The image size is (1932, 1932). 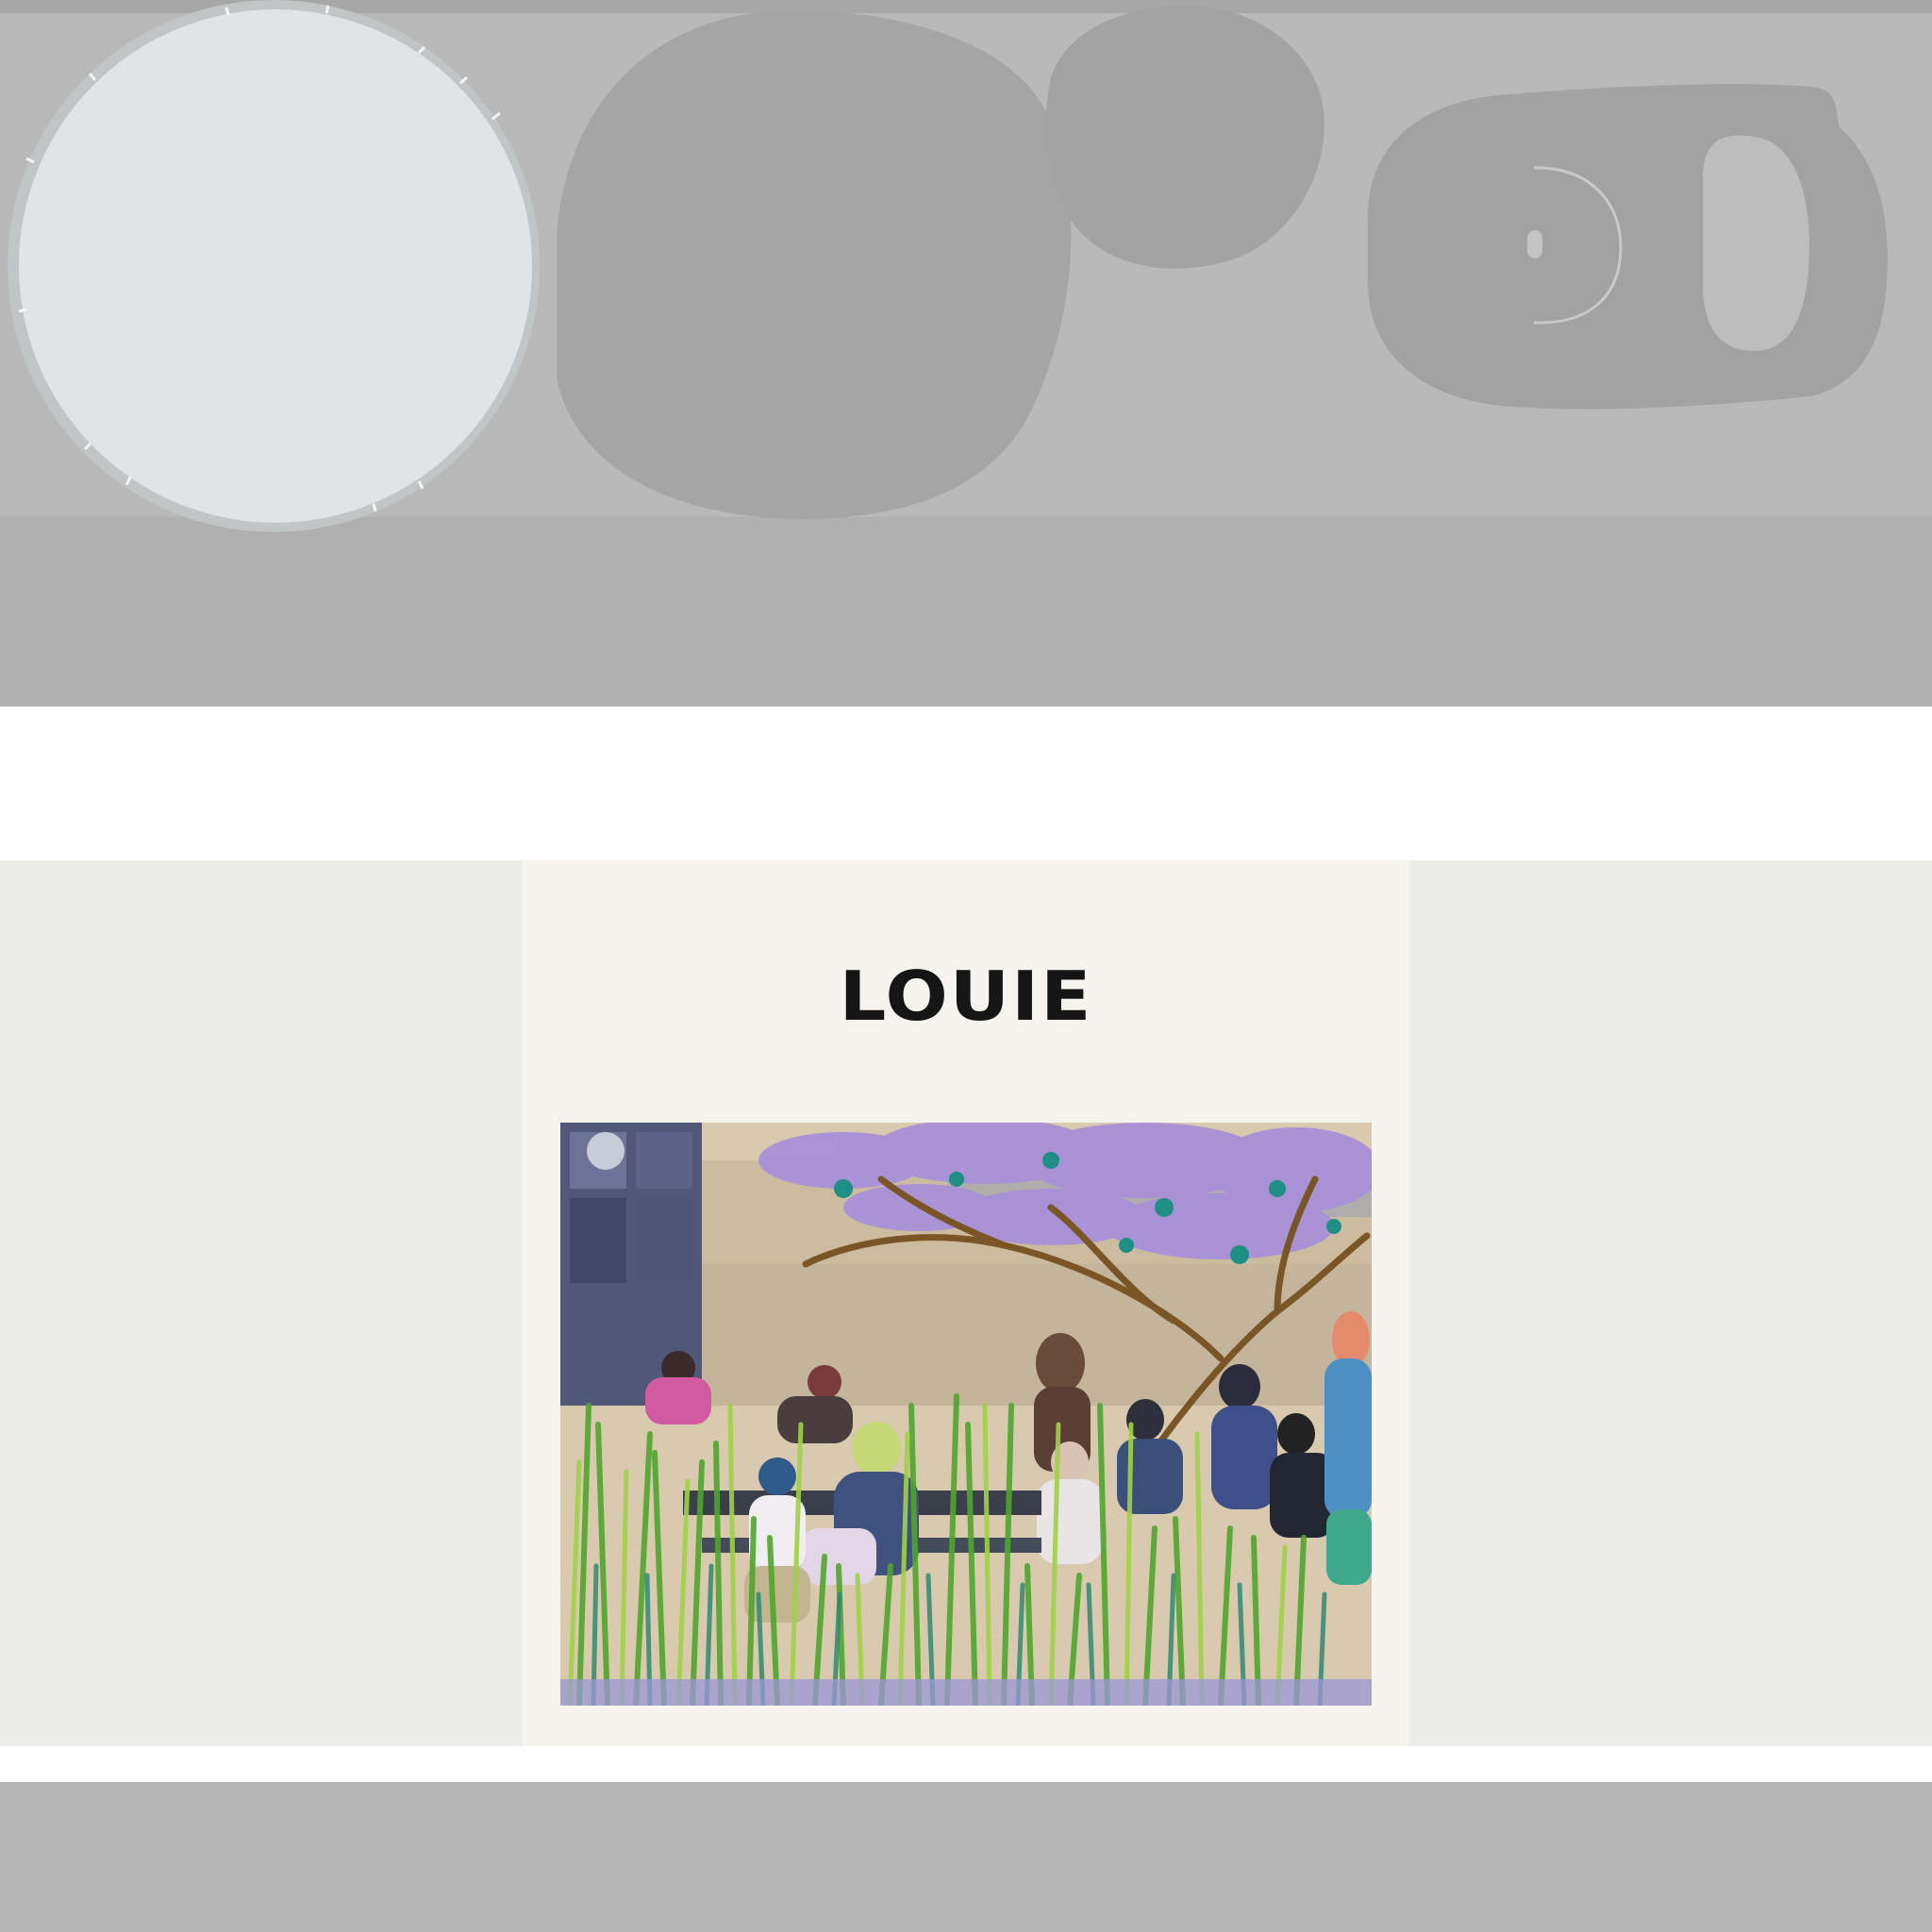 What do you see at coordinates (1756, 243) in the screenshot?
I see `mount-slot` at bounding box center [1756, 243].